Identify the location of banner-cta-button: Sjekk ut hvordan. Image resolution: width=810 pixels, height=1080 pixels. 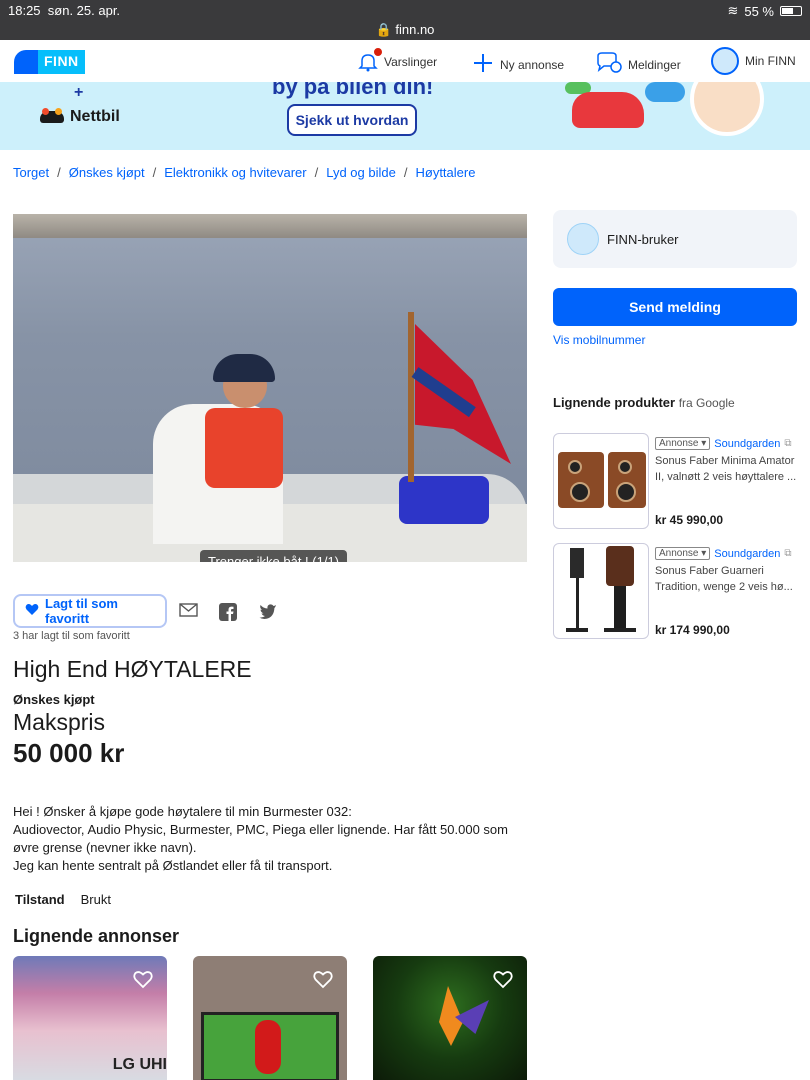
(352, 120).